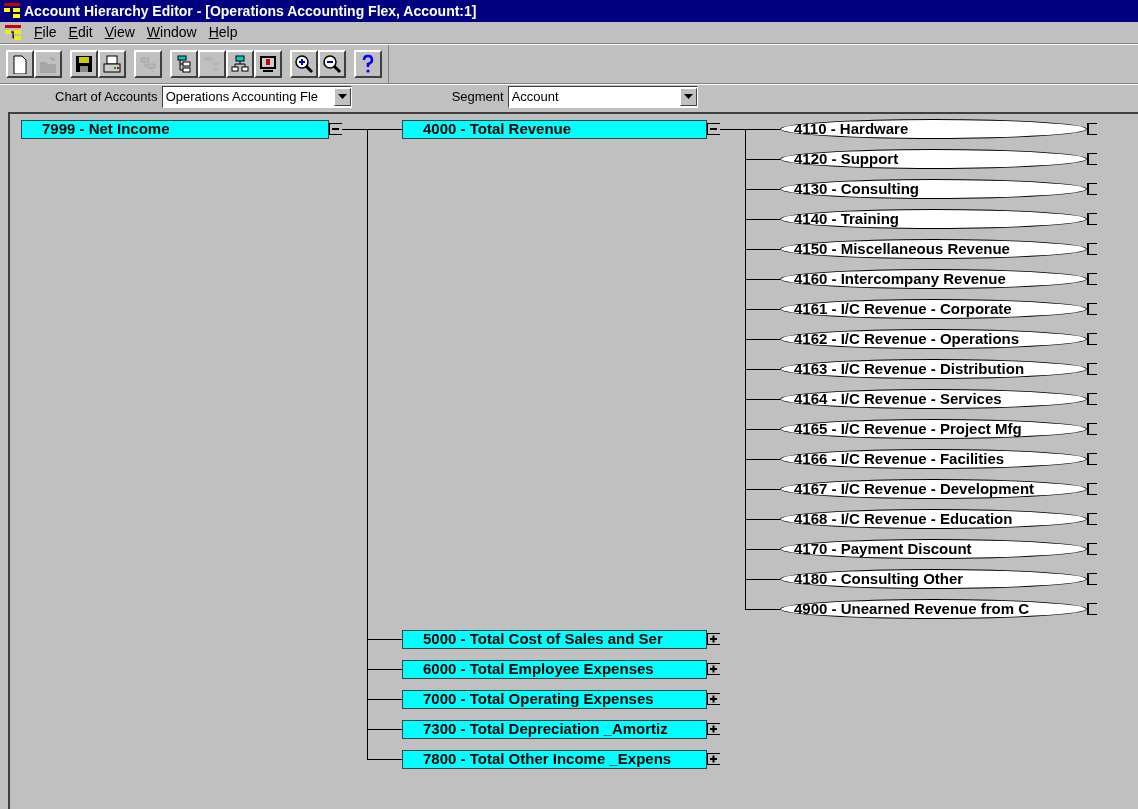  Describe the element at coordinates (933, 579) in the screenshot. I see `tree-node: 4180 - Consulting Other` at that location.